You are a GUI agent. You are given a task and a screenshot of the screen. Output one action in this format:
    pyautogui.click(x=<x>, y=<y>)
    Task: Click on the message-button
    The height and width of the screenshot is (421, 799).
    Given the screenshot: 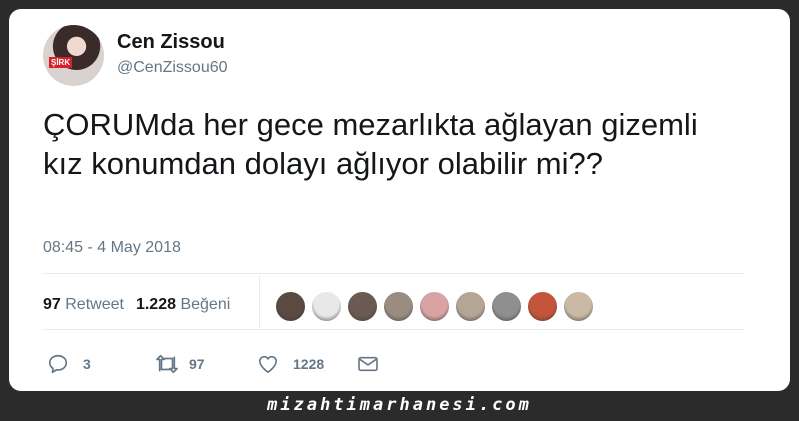 What is the action you would take?
    pyautogui.click(x=368, y=364)
    